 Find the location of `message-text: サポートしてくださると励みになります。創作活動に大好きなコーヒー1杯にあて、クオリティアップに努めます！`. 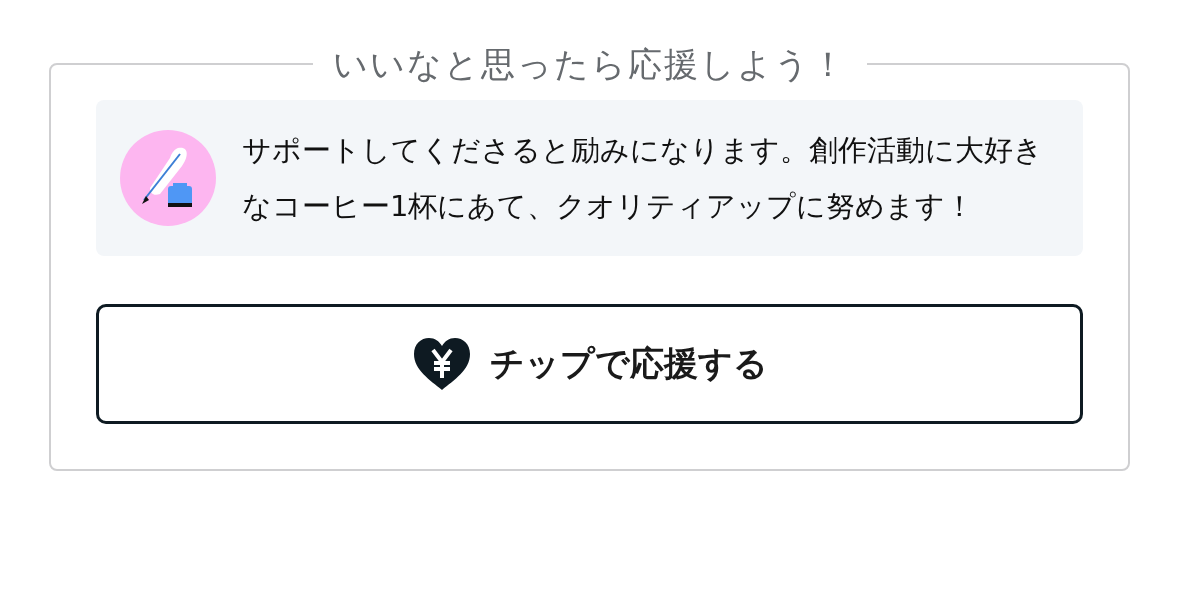

message-text: サポートしてくださると励みになります。創作活動に大好きなコーヒー1杯にあて、クオリティアップに努めます！ is located at coordinates (643, 178).